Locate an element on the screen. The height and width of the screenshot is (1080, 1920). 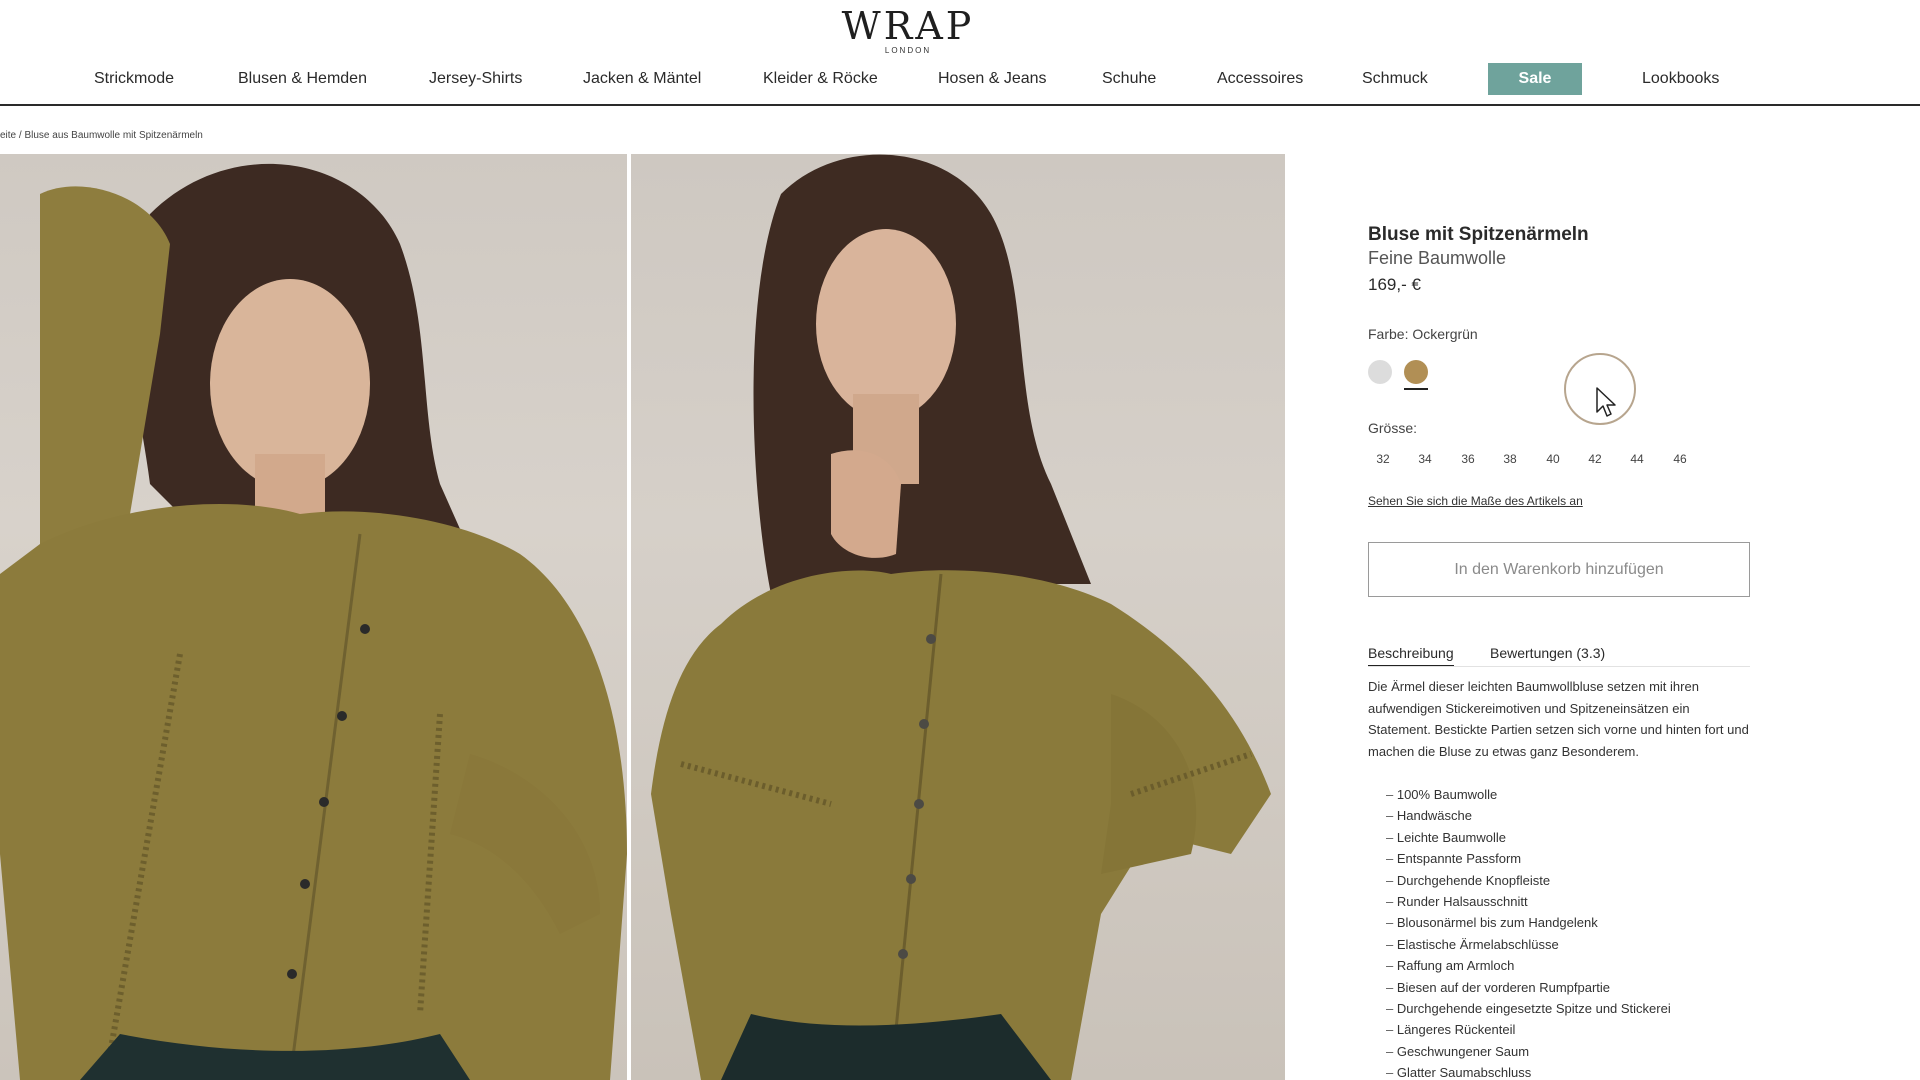
size-option-34: 34 is located at coordinates (1425, 459).